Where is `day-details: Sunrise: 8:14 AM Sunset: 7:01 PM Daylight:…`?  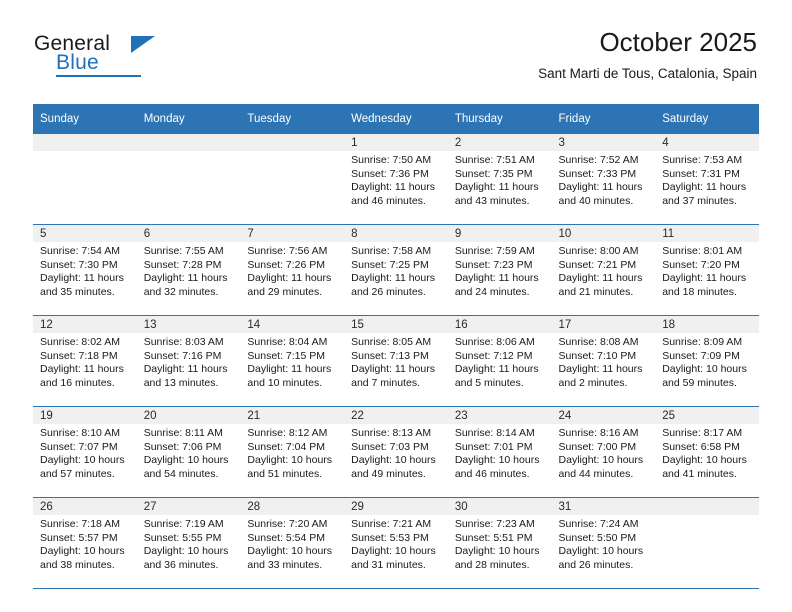
day-details: Sunrise: 8:14 AM Sunset: 7:01 PM Daylight:… is located at coordinates (500, 452).